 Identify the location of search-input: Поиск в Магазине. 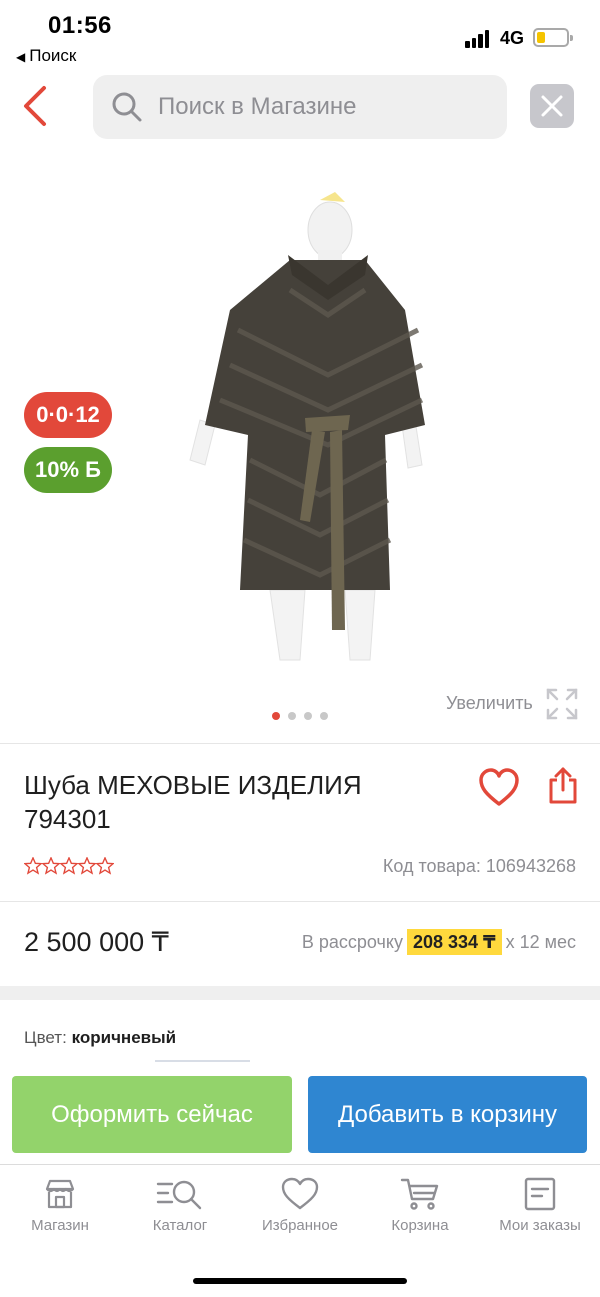
(300, 107).